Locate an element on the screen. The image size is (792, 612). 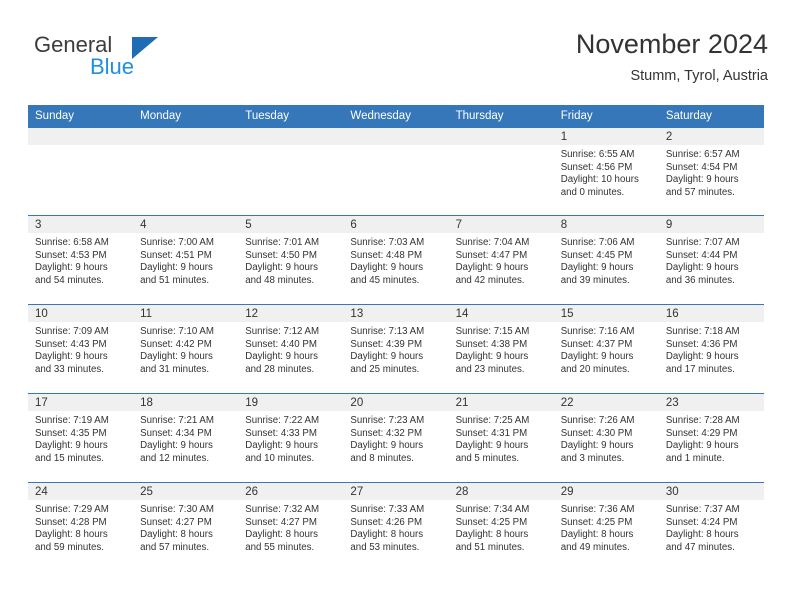
sunrise-time: Sunrise: 7:26 AM is located at coordinates (597, 420).